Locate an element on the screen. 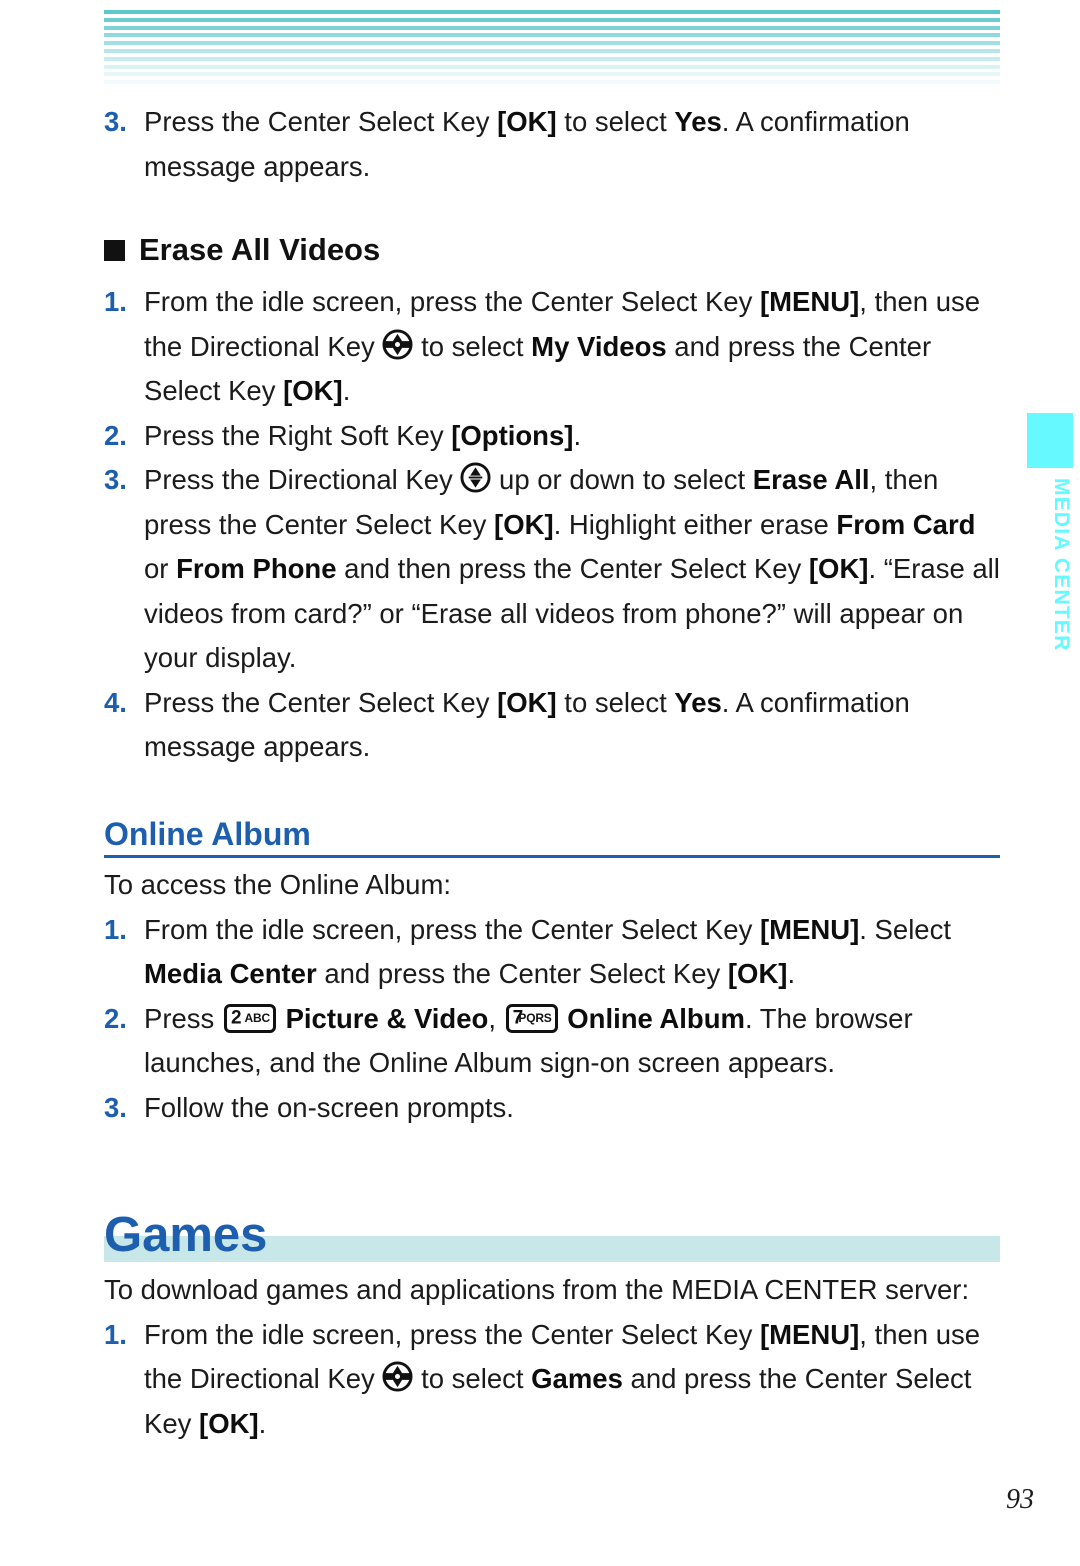  emphasized-text: [Options] is located at coordinates (512, 435).